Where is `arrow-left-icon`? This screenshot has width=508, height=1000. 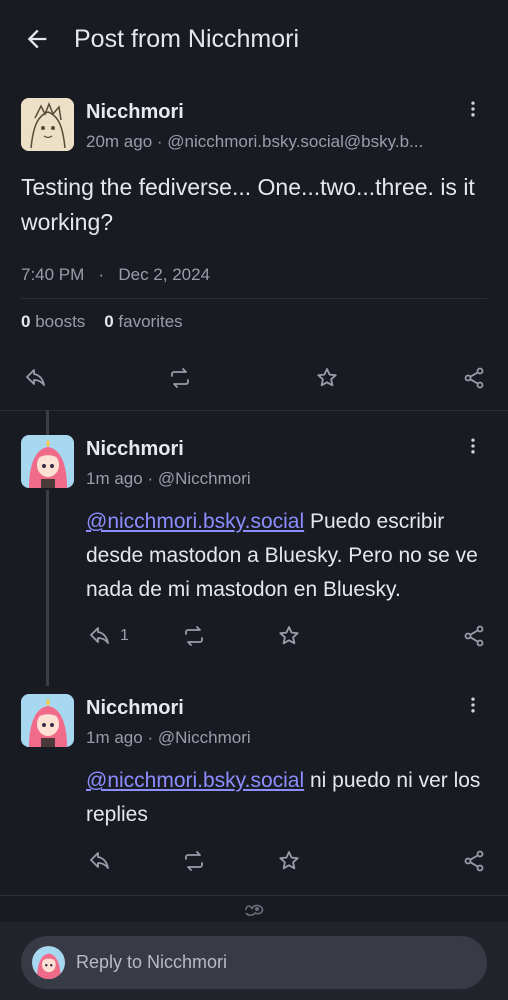 arrow-left-icon is located at coordinates (37, 39).